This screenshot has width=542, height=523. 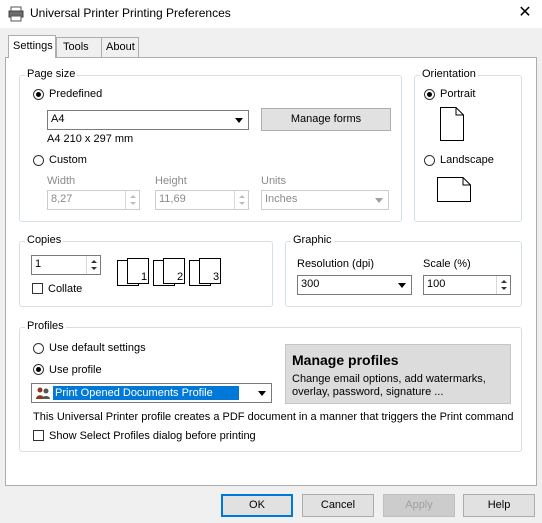 What do you see at coordinates (138, 271) in the screenshot?
I see `preview-page: 1` at bounding box center [138, 271].